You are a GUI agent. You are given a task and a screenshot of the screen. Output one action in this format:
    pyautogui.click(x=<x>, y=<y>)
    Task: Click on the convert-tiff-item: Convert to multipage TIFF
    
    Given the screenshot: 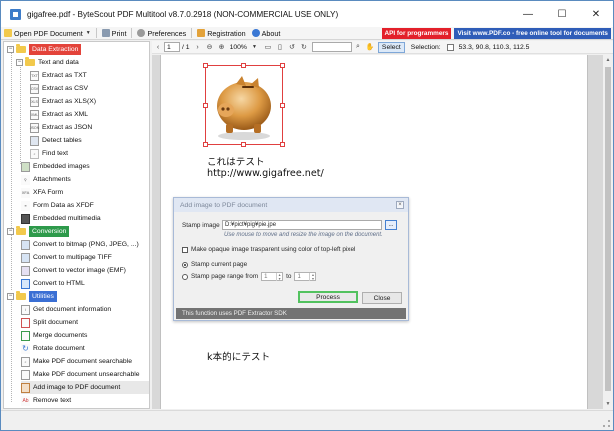 What is the action you would take?
    pyautogui.click(x=66, y=257)
    